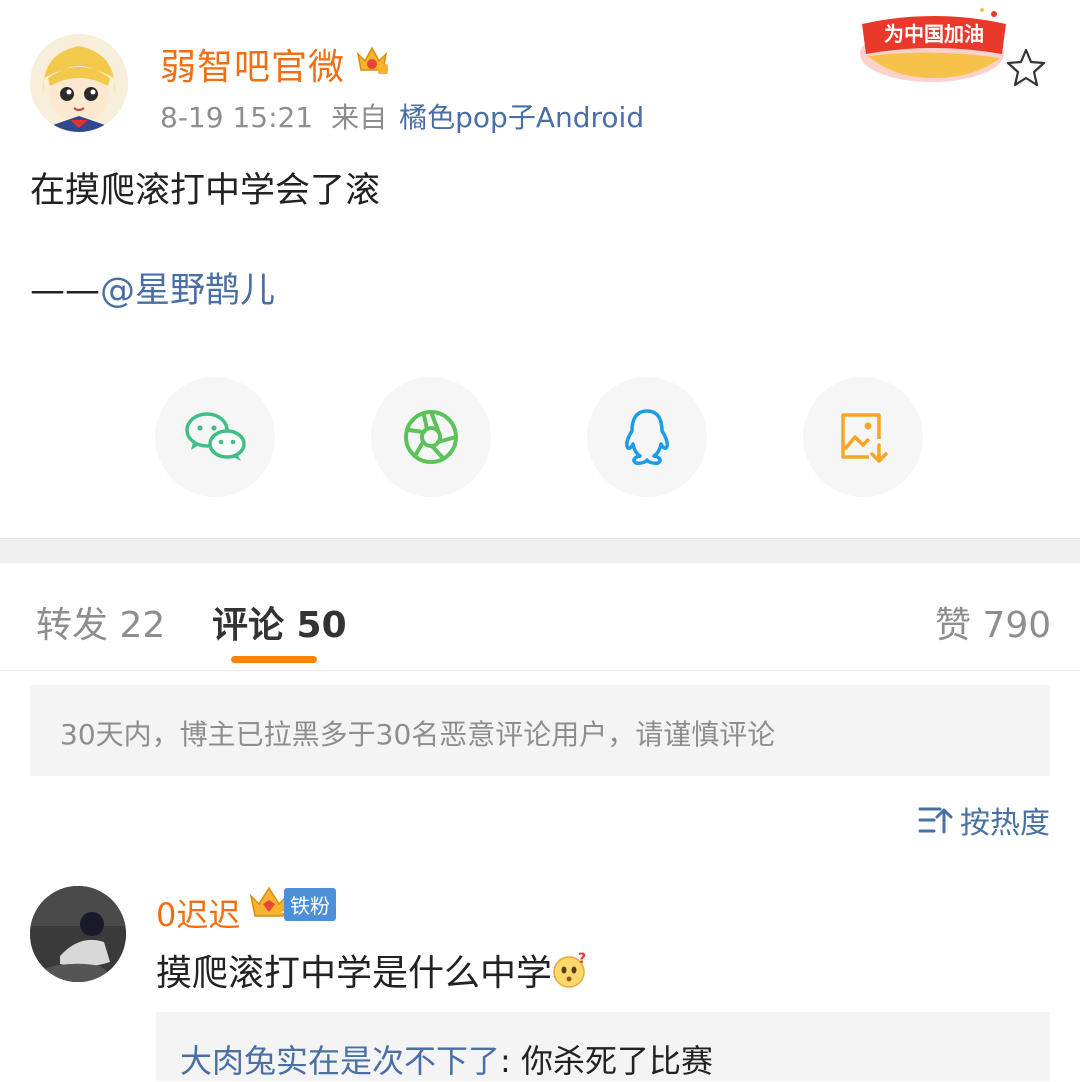 The width and height of the screenshot is (1080, 1082). Describe the element at coordinates (359, 117) in the screenshot. I see `from-label: 来自` at that location.